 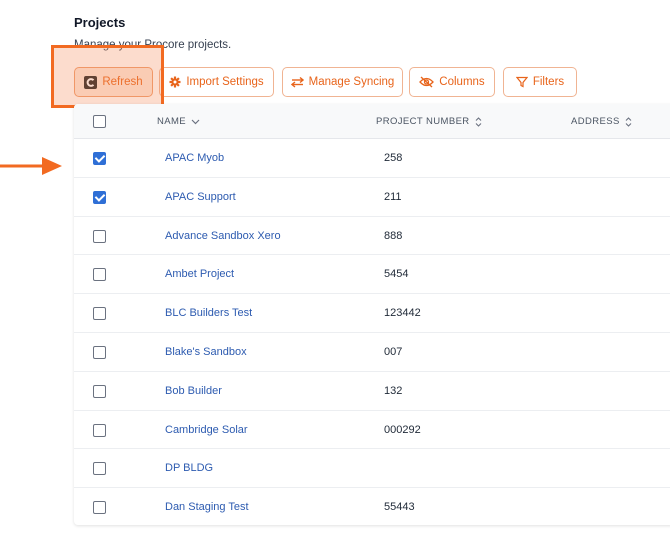 What do you see at coordinates (199, 274) in the screenshot?
I see `project-name-link: Ambet Project` at bounding box center [199, 274].